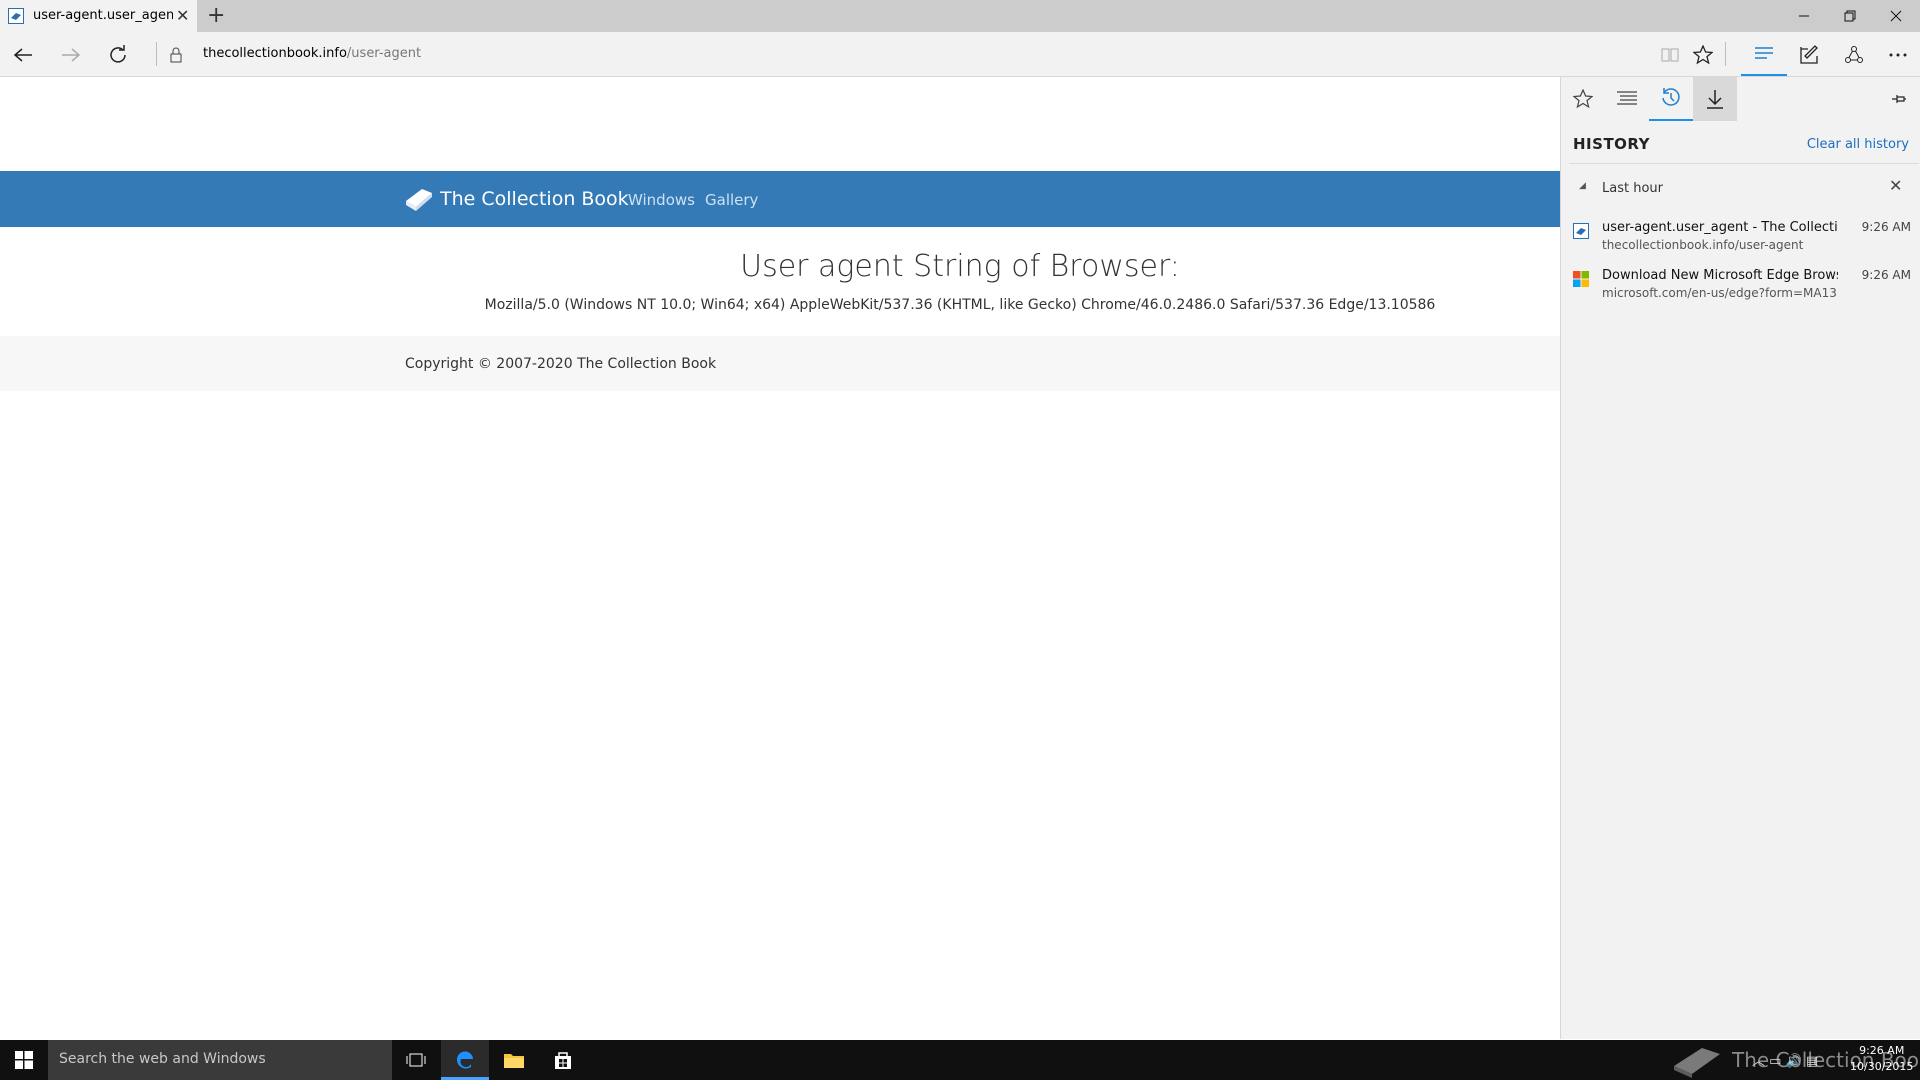 This screenshot has height=1080, width=1920. I want to click on web-note-button, so click(1809, 54).